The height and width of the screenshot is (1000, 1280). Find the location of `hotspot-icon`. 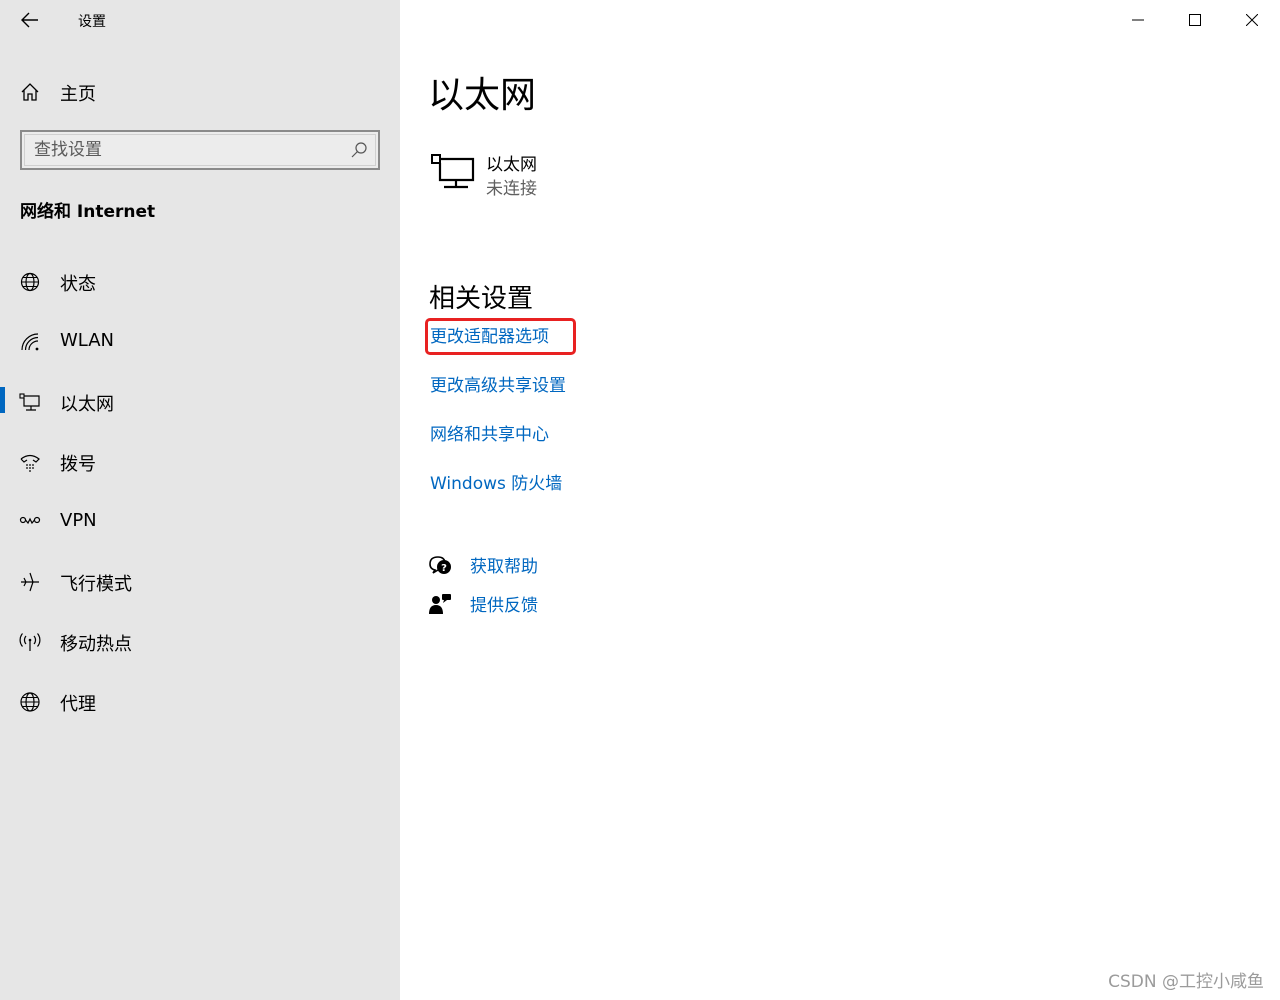

hotspot-icon is located at coordinates (30, 642).